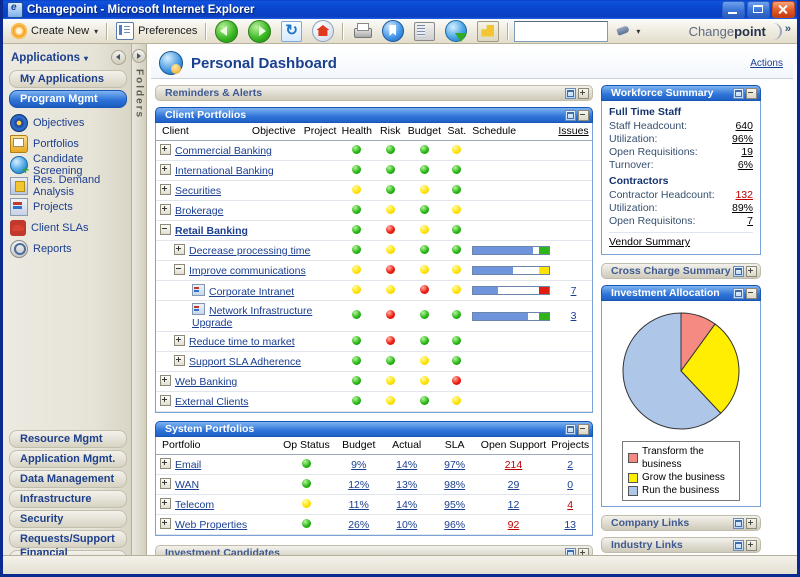 Image resolution: width=800 pixels, height=577 pixels. I want to click on row-label-link: Web Banking, so click(206, 382).